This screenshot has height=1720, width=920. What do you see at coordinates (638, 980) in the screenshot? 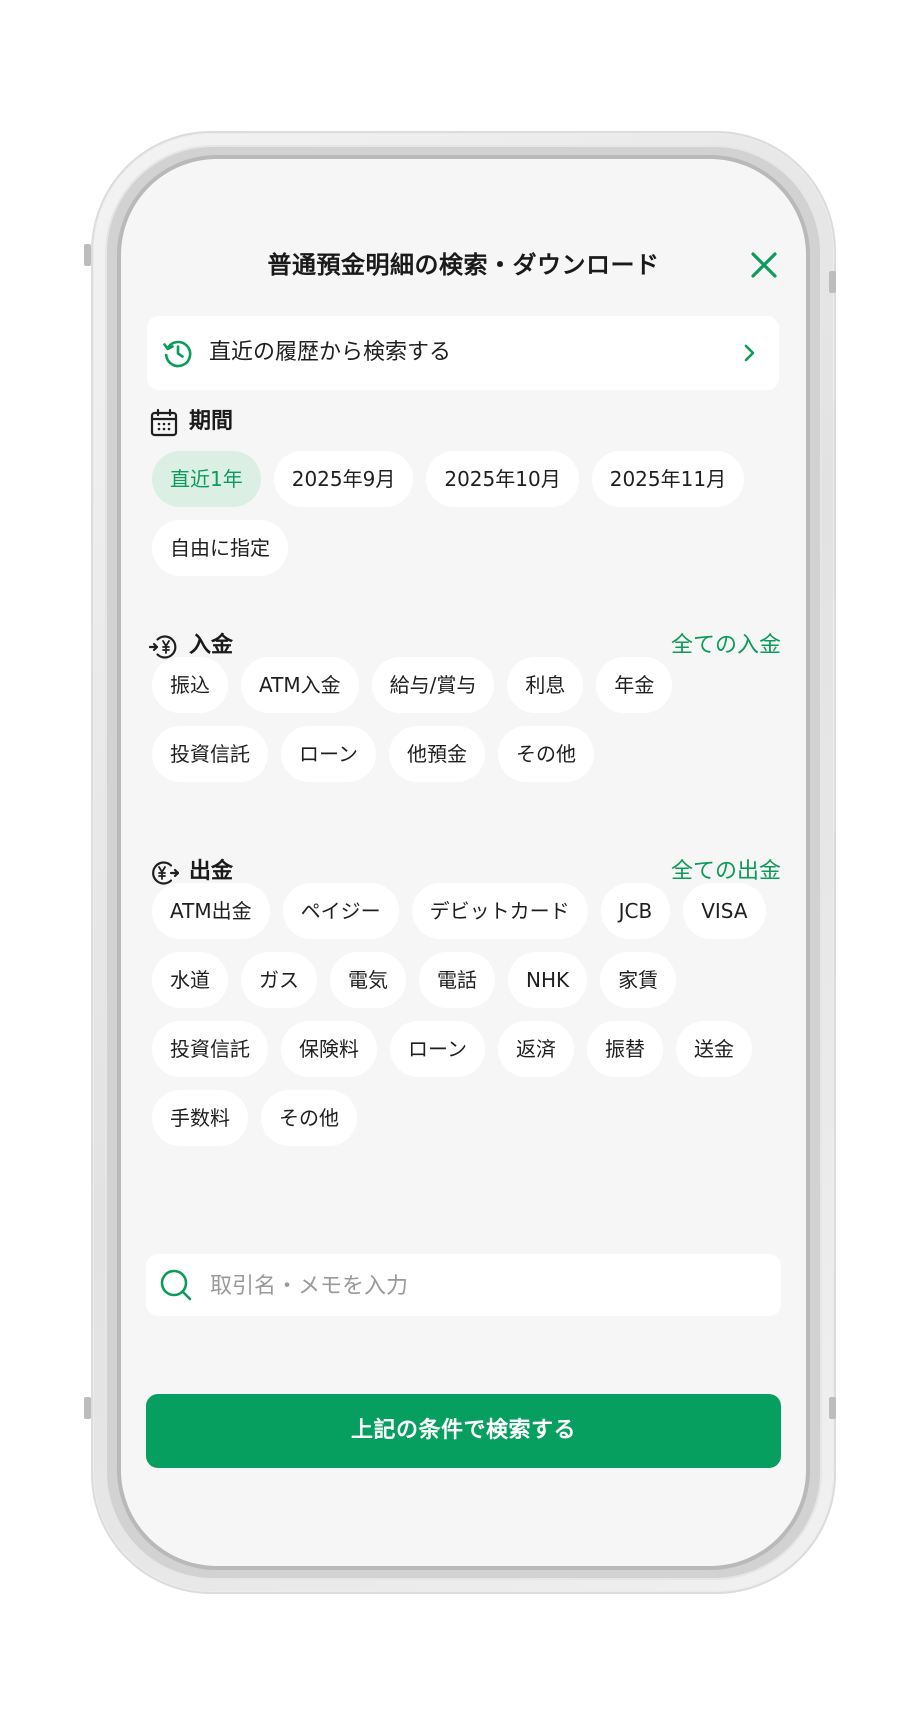
I see `withdrawal-chip: 家賃` at bounding box center [638, 980].